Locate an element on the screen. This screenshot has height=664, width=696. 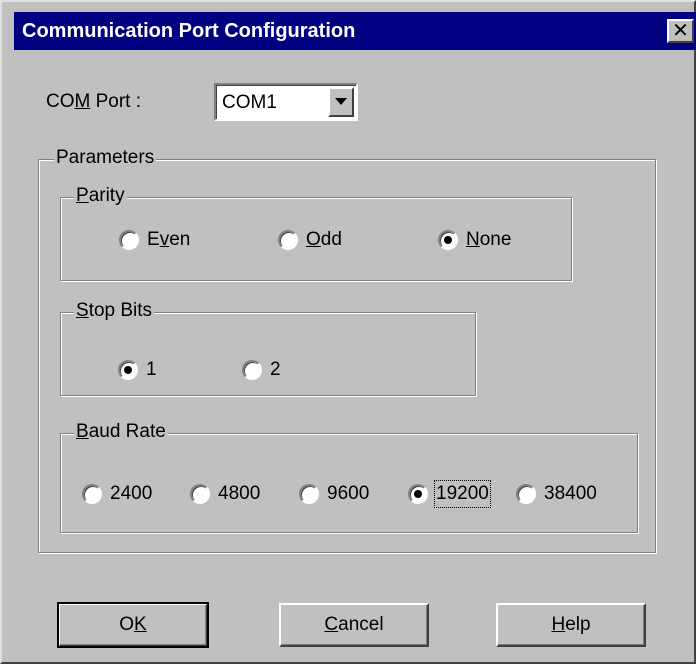
com-port-label-mnemonic: M is located at coordinates (82, 101).